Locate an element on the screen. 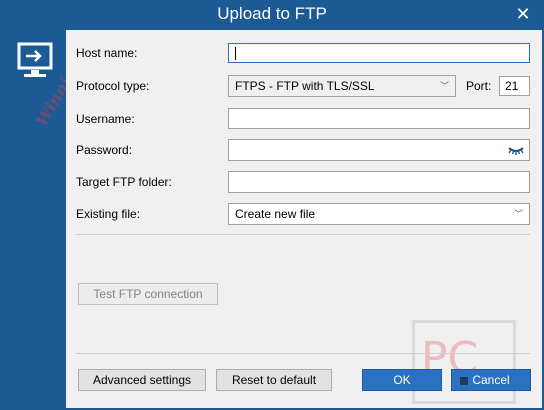 This screenshot has width=544, height=410. port-input: 21 is located at coordinates (514, 86).